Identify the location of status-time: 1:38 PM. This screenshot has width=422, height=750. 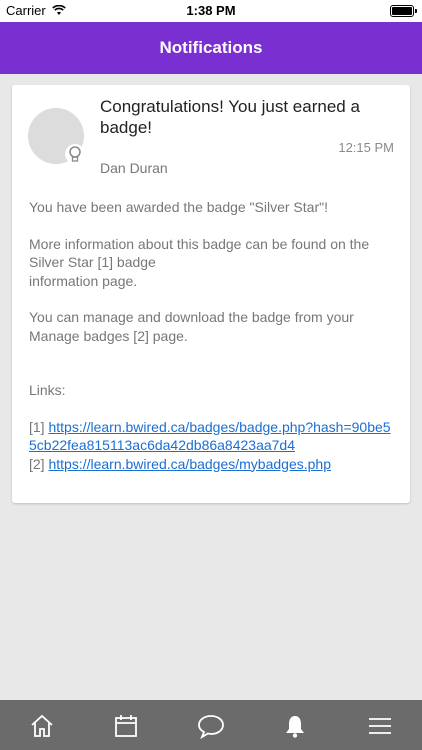
(211, 10).